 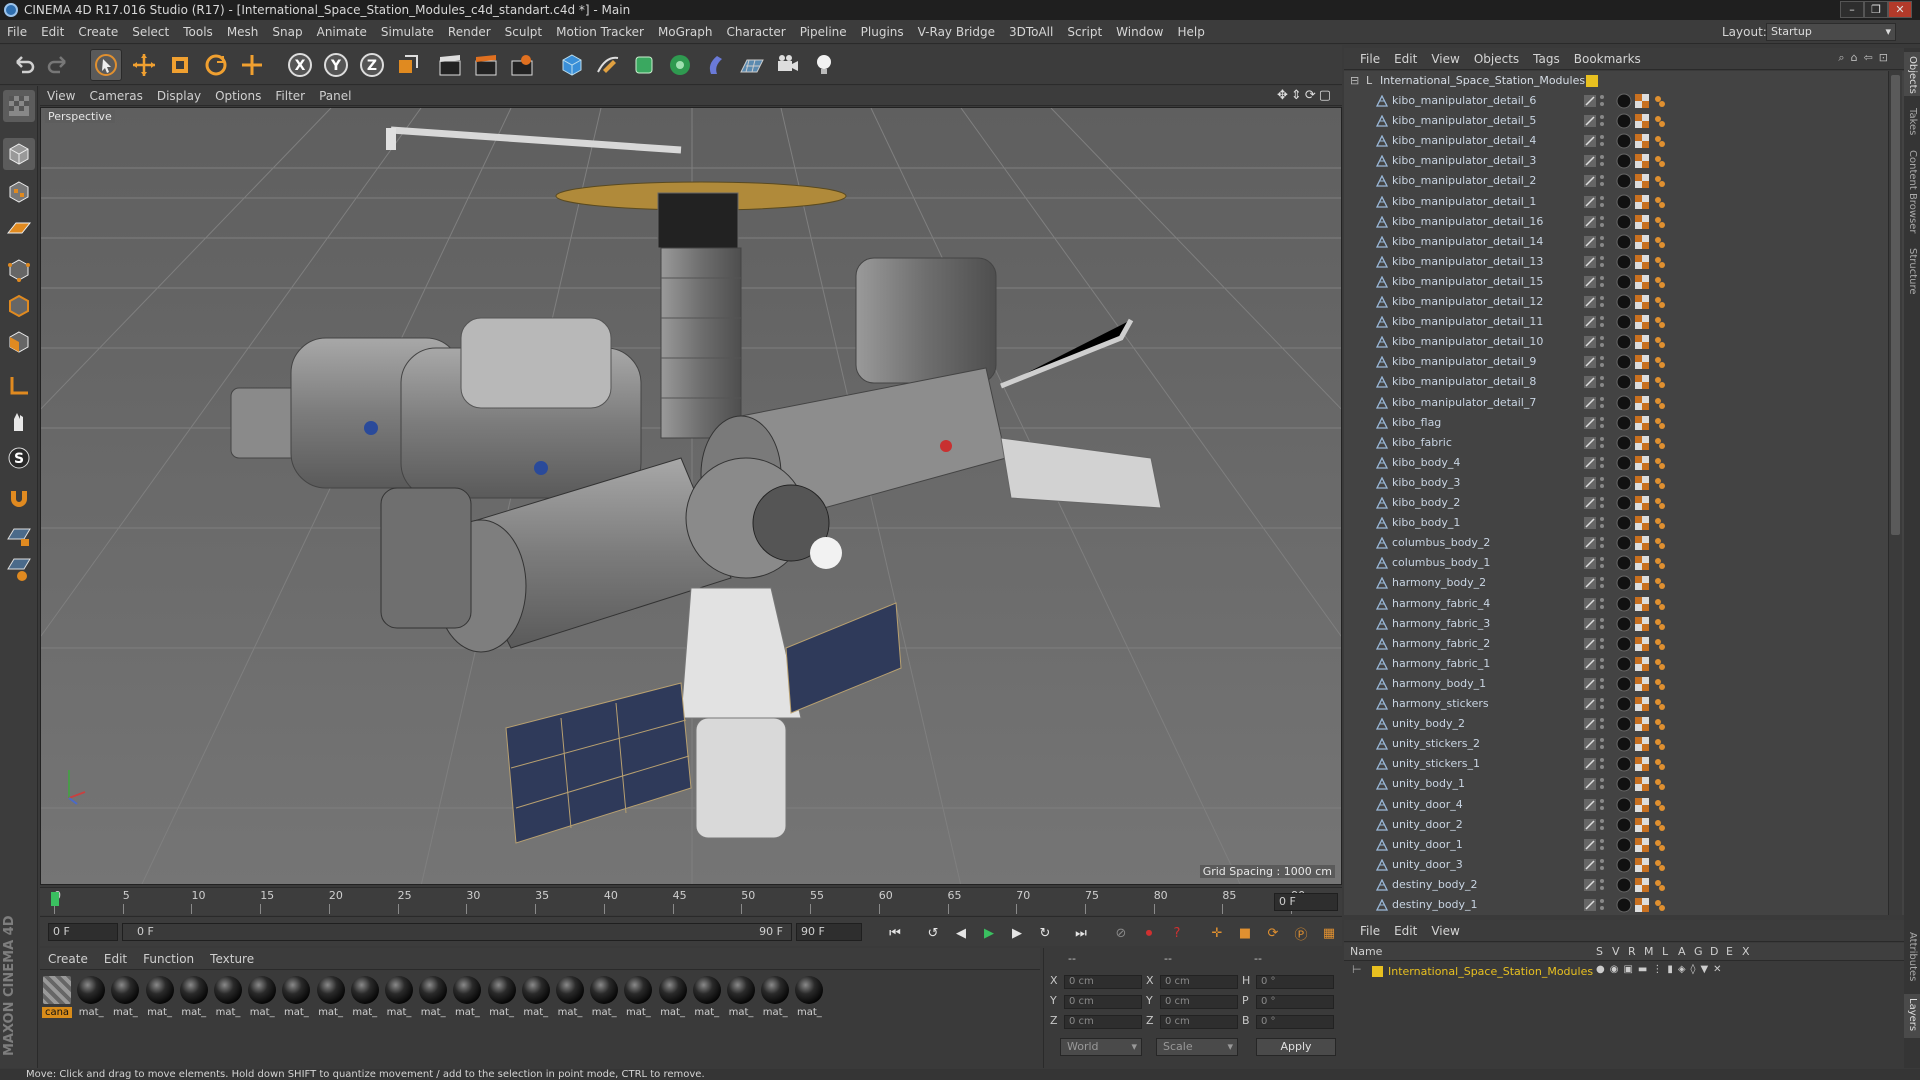 What do you see at coordinates (1354, 81) in the screenshot?
I see `collapse-icon: ⊟` at bounding box center [1354, 81].